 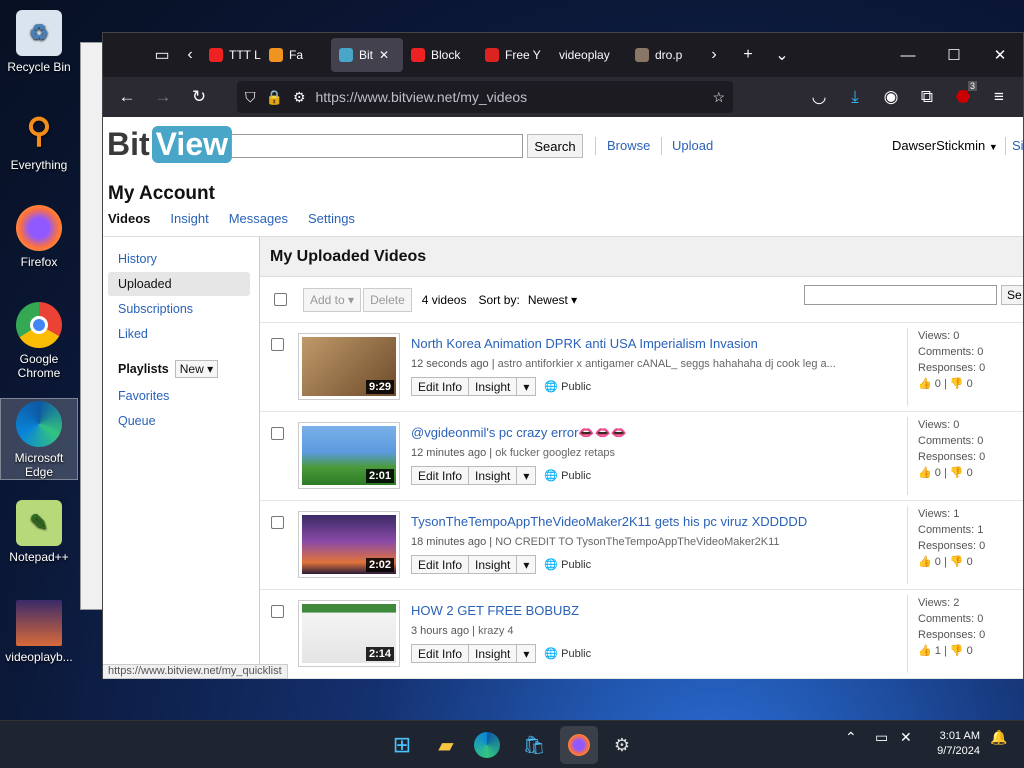 What do you see at coordinates (662, 55) in the screenshot?
I see `tab-dro: dro.p` at bounding box center [662, 55].